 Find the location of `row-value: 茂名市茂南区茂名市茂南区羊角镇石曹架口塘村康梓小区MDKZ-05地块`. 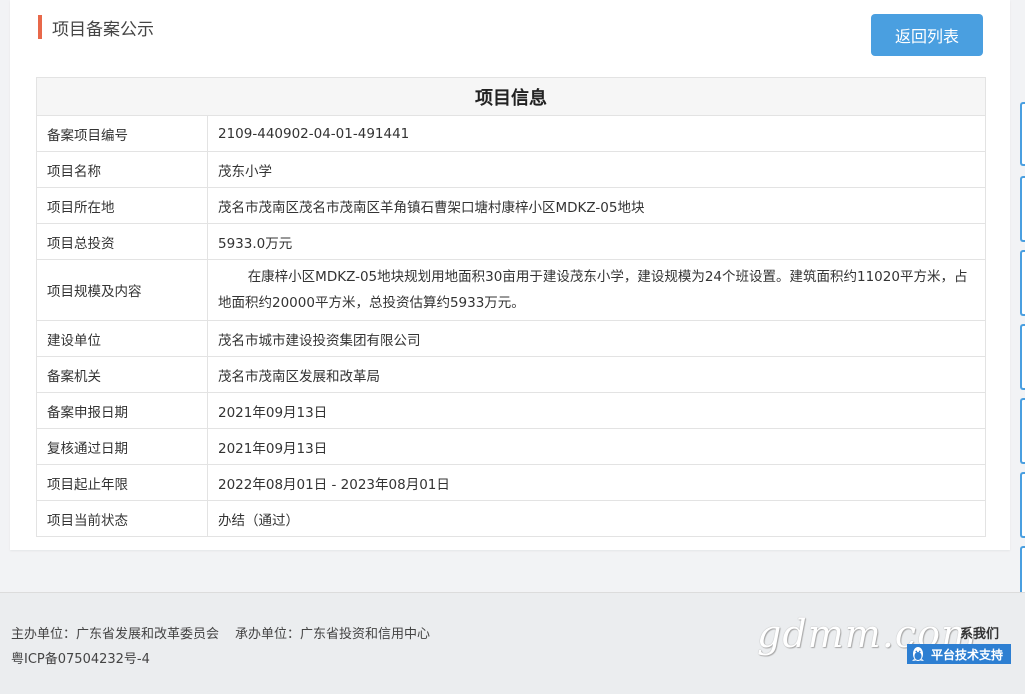

row-value: 茂名市茂南区茂名市茂南区羊角镇石曹架口塘村康梓小区MDKZ-05地块 is located at coordinates (596, 205).